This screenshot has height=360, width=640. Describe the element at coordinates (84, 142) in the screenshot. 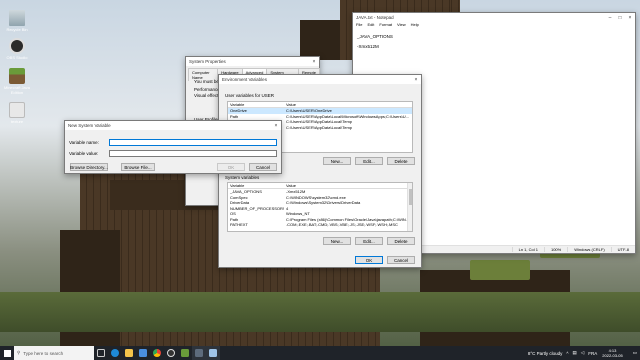

I see `variable-name-label: Variable name:` at that location.